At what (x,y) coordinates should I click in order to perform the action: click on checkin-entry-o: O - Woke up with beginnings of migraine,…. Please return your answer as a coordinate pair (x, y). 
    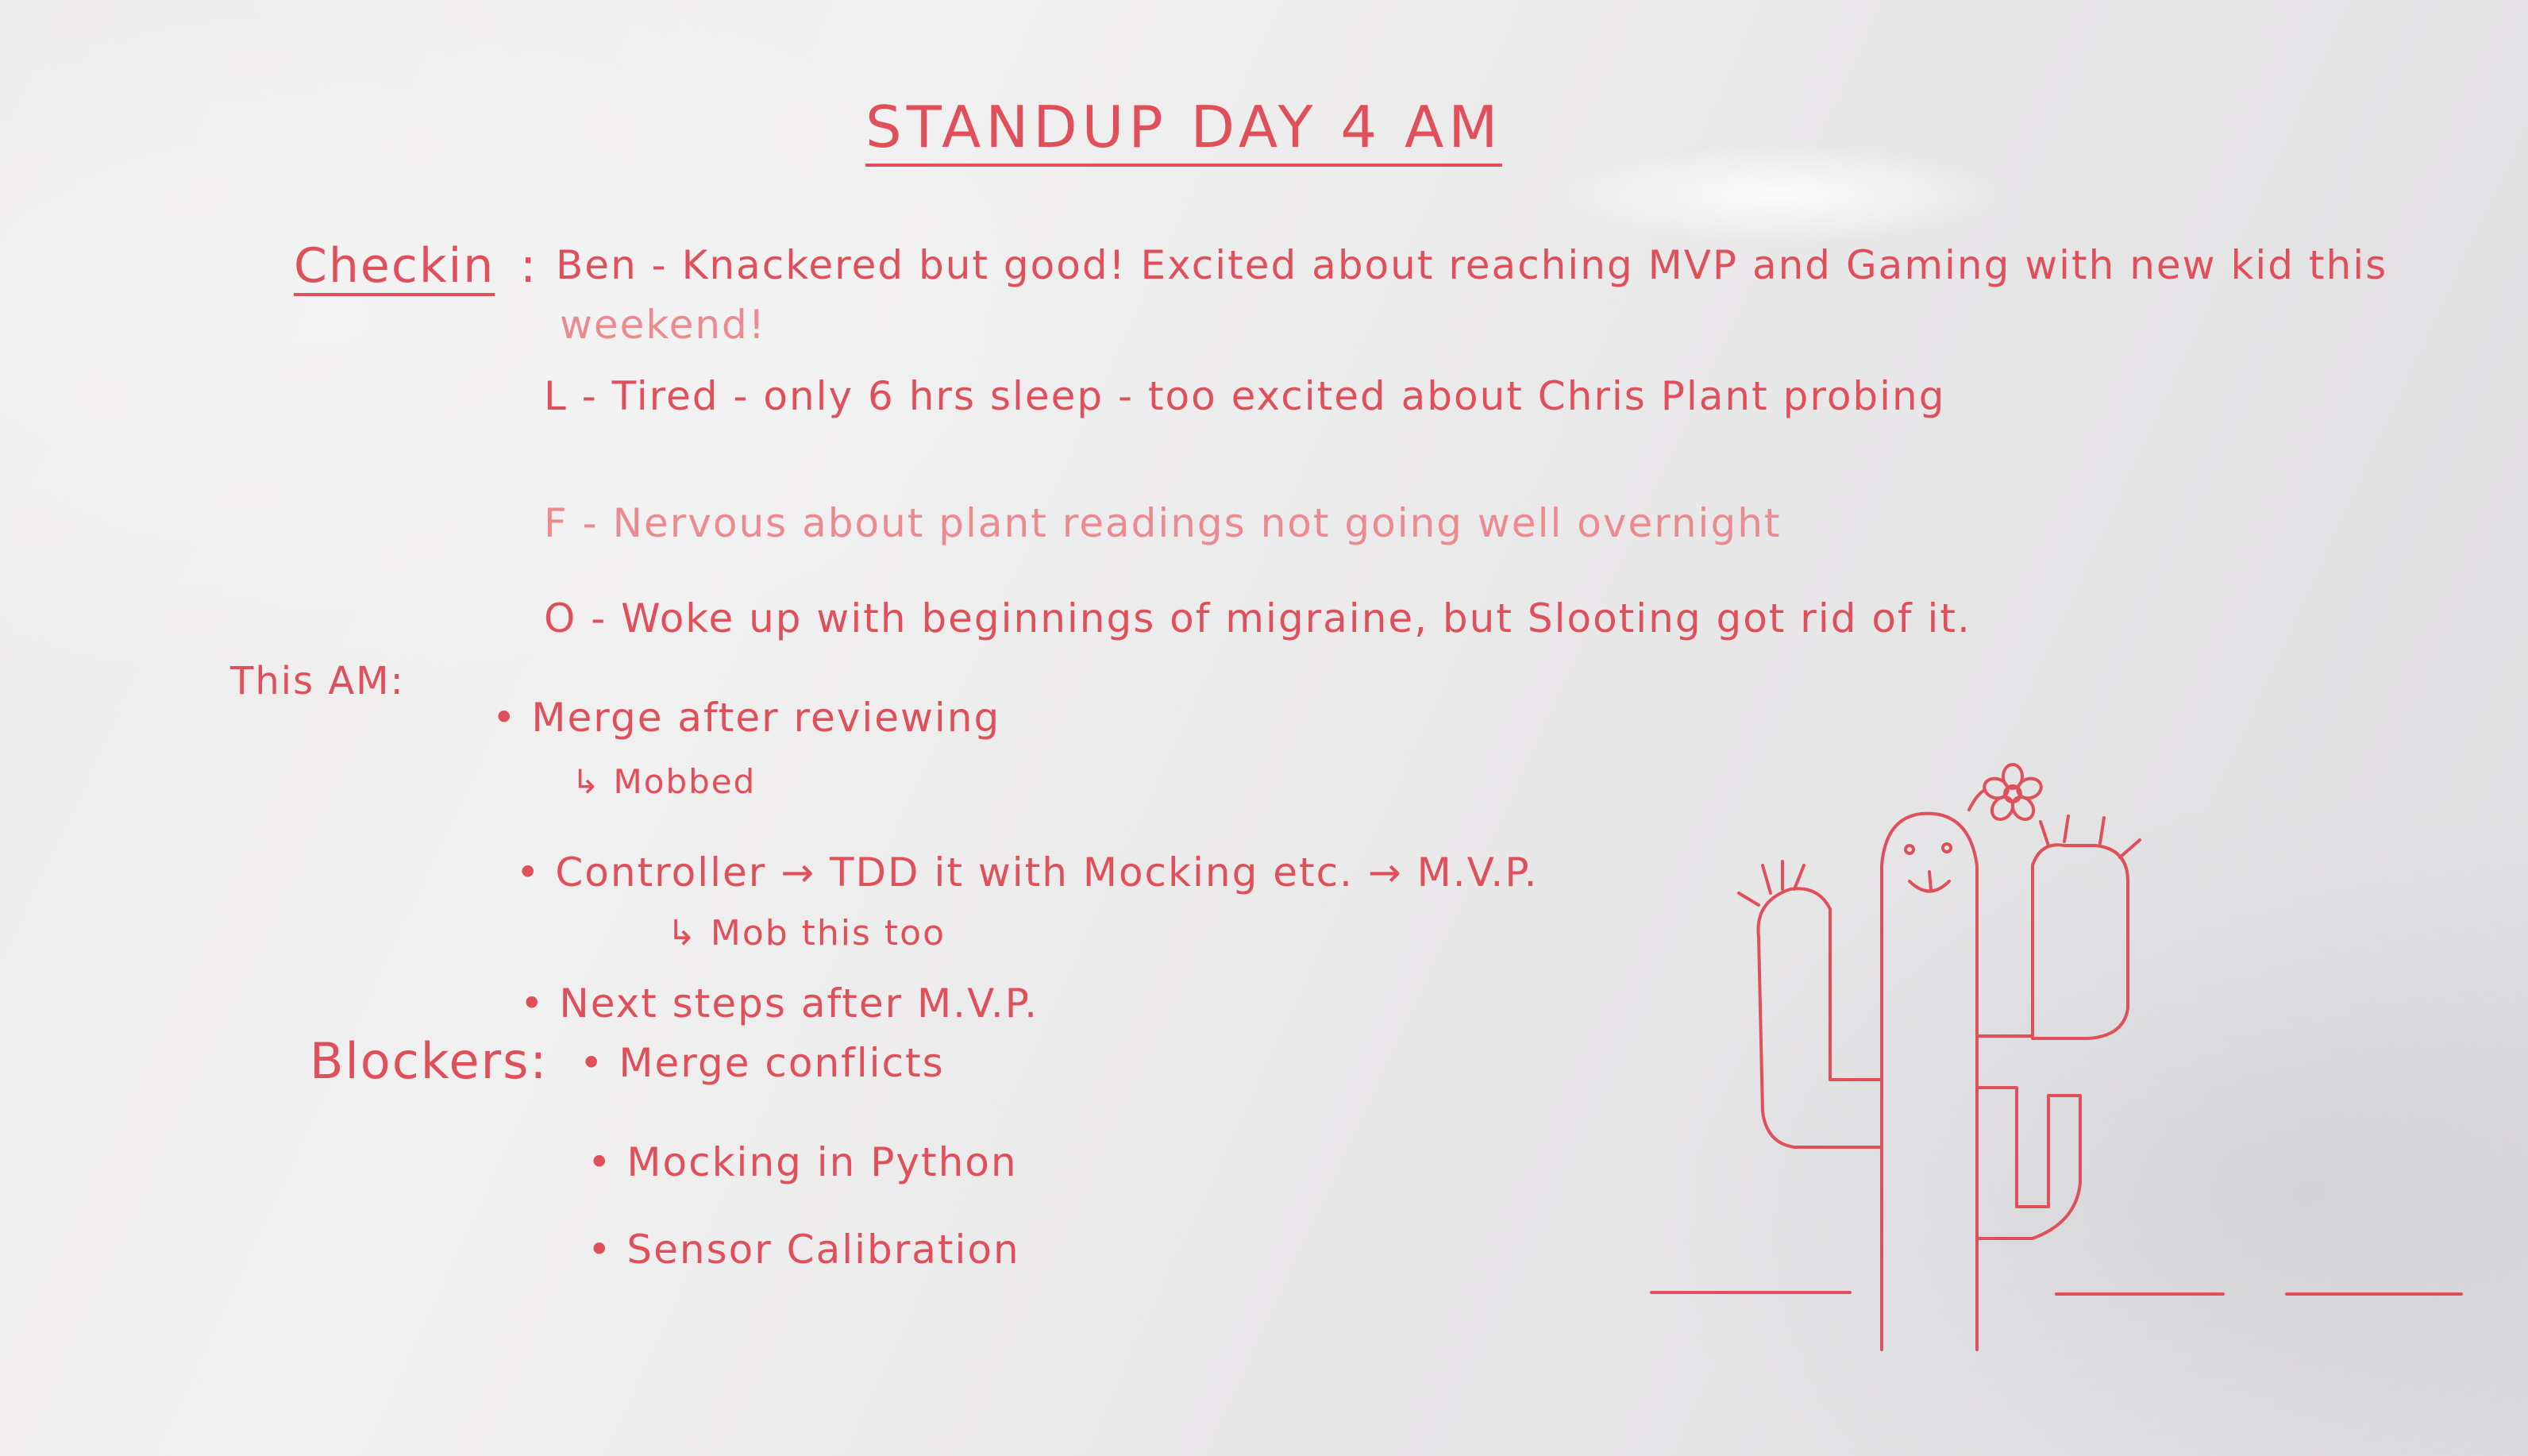
    Looking at the image, I should click on (1257, 618).